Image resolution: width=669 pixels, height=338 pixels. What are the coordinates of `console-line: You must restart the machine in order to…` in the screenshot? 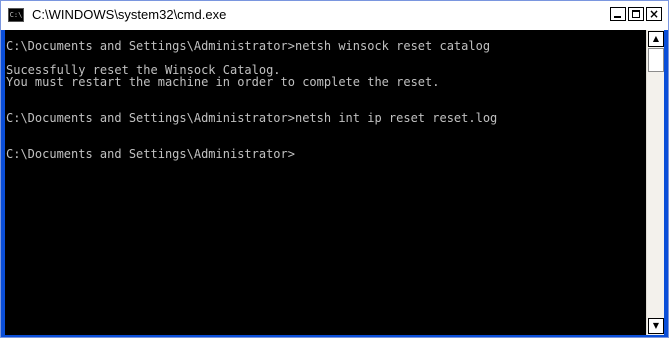 It's located at (223, 82).